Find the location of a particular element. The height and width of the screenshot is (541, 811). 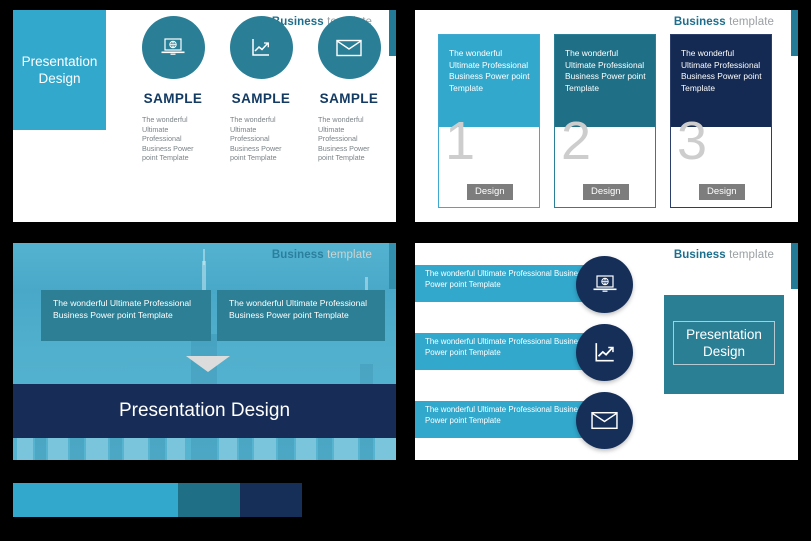

band-title-text: Presentation Design is located at coordinates (204, 410).